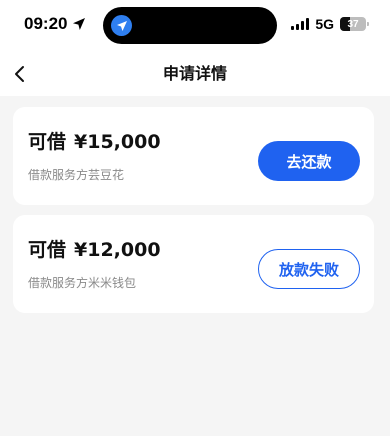 This screenshot has width=390, height=436. Describe the element at coordinates (190, 25) in the screenshot. I see `dynamic-island` at that location.